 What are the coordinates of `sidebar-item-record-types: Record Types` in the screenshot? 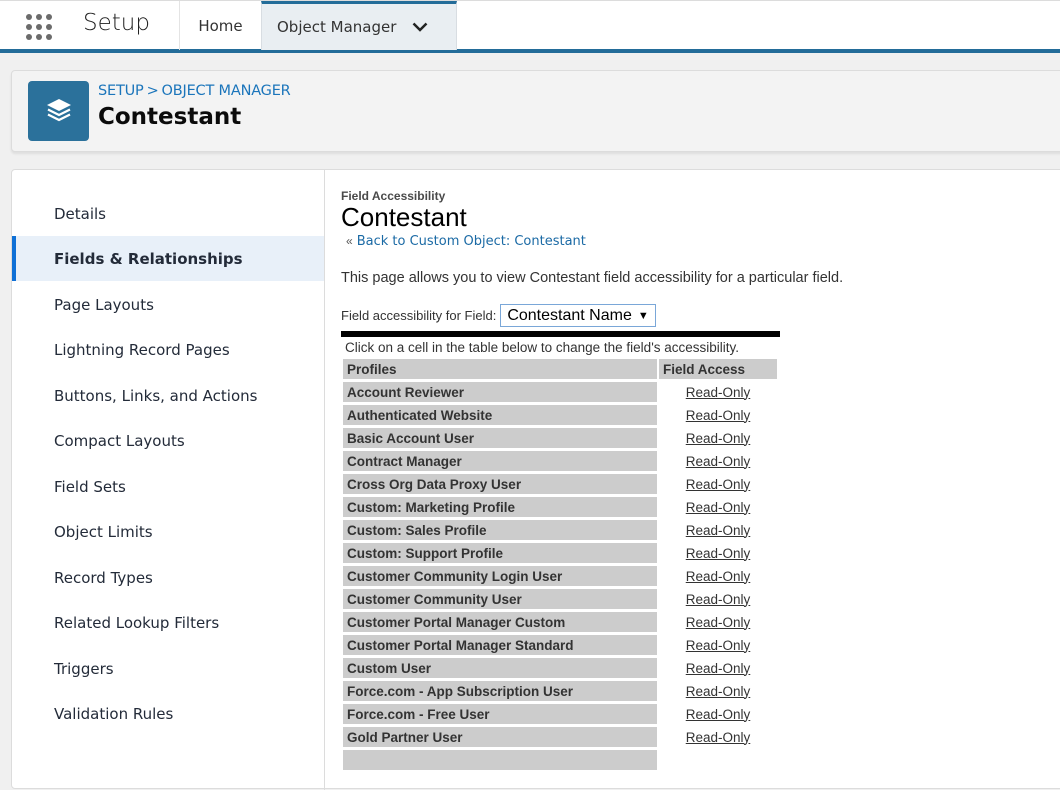 It's located at (168, 577).